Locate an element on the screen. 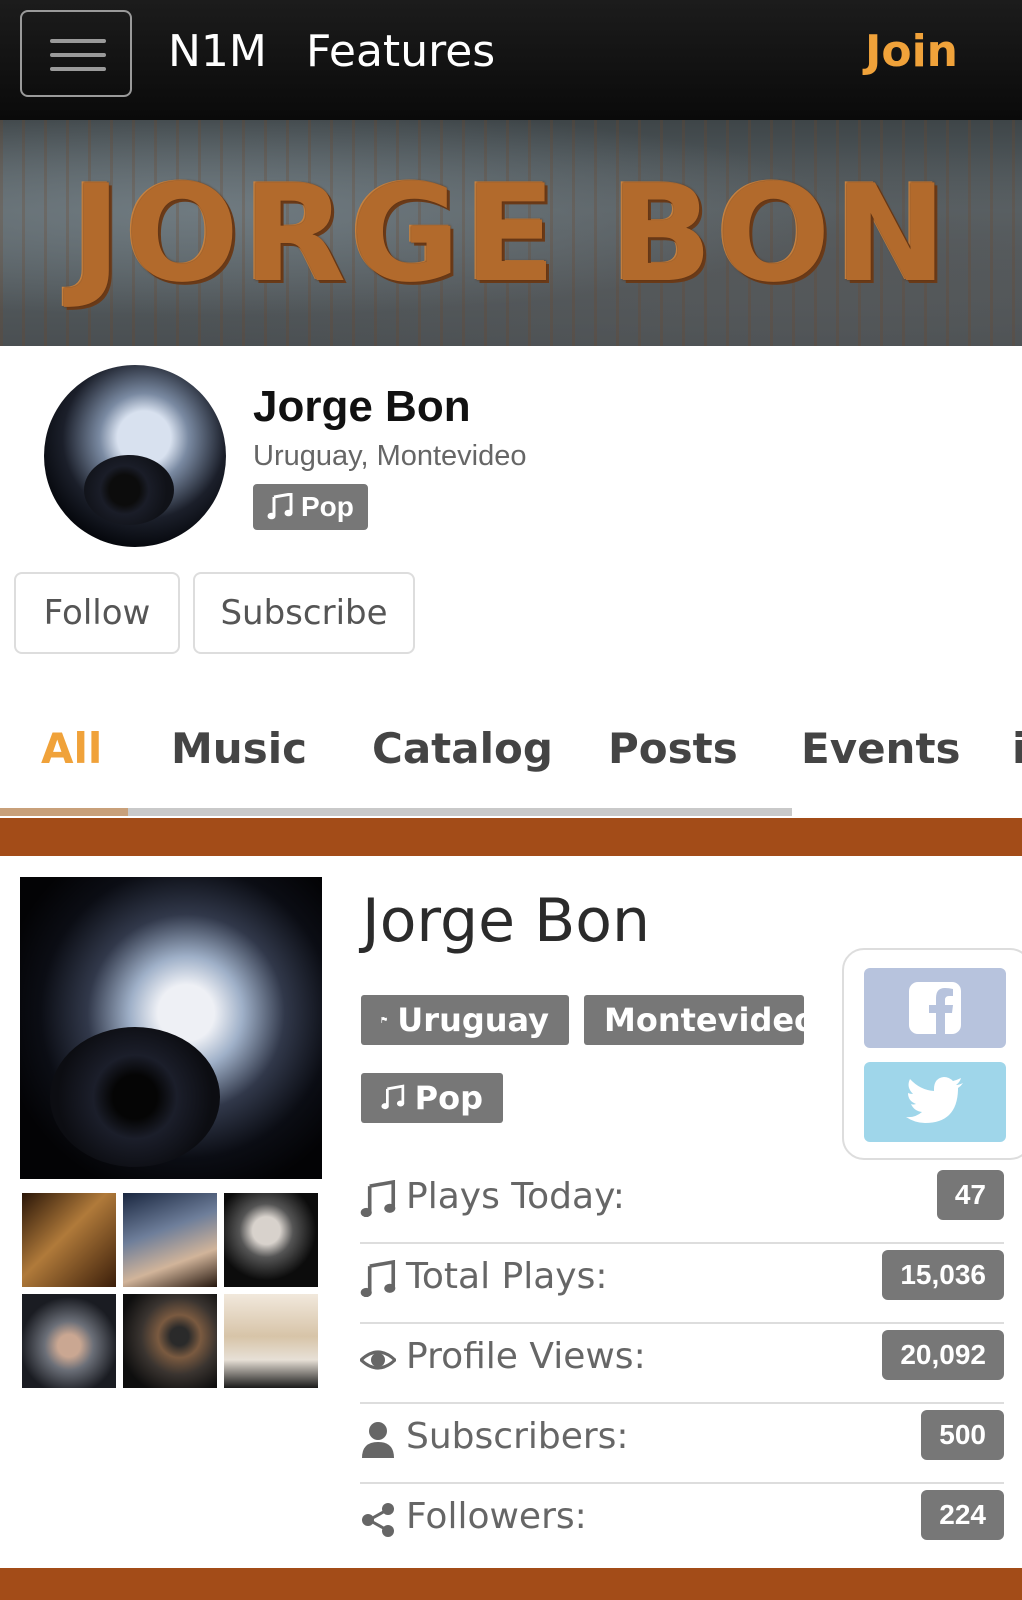  flag-icon is located at coordinates (384, 1020).